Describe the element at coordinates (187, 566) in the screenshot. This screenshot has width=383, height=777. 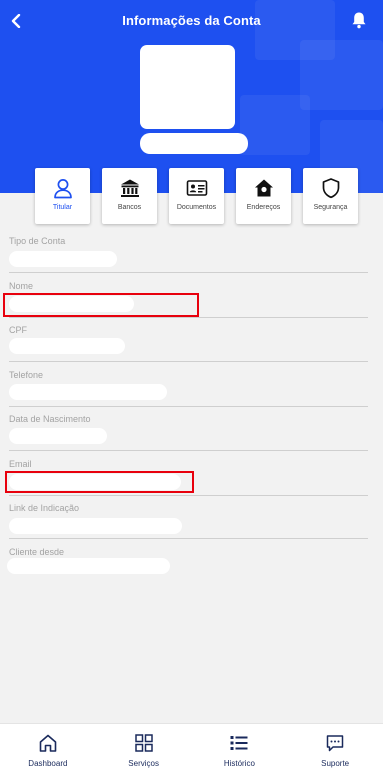
I see `field-client-since: Cliente desde` at that location.